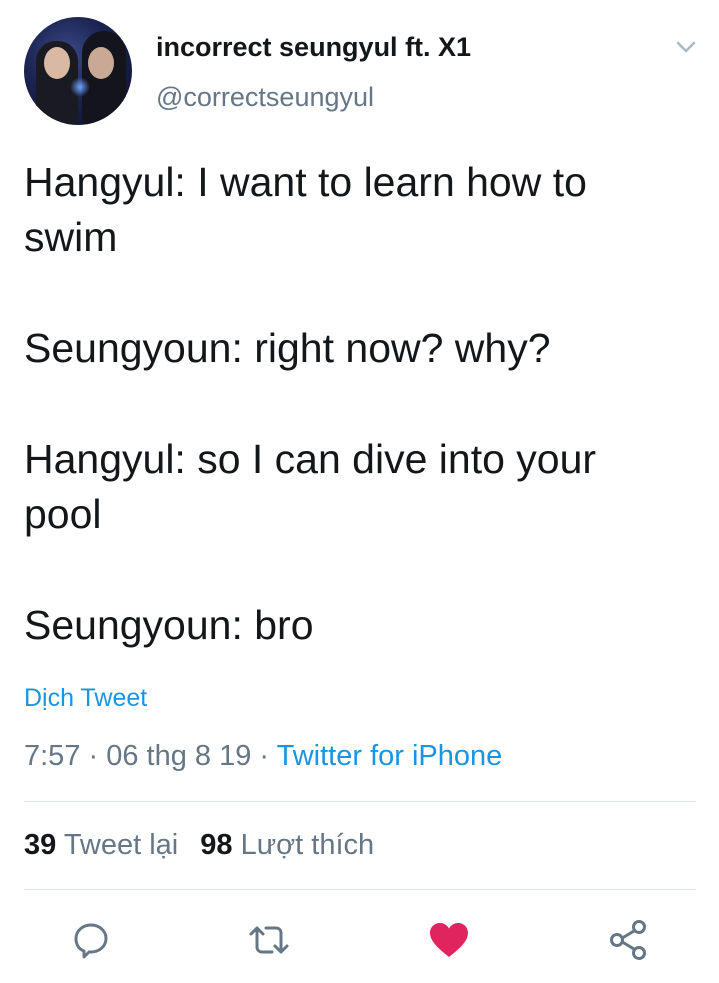 The width and height of the screenshot is (719, 983). What do you see at coordinates (265, 97) in the screenshot?
I see `user-handle: @correctseungyul` at bounding box center [265, 97].